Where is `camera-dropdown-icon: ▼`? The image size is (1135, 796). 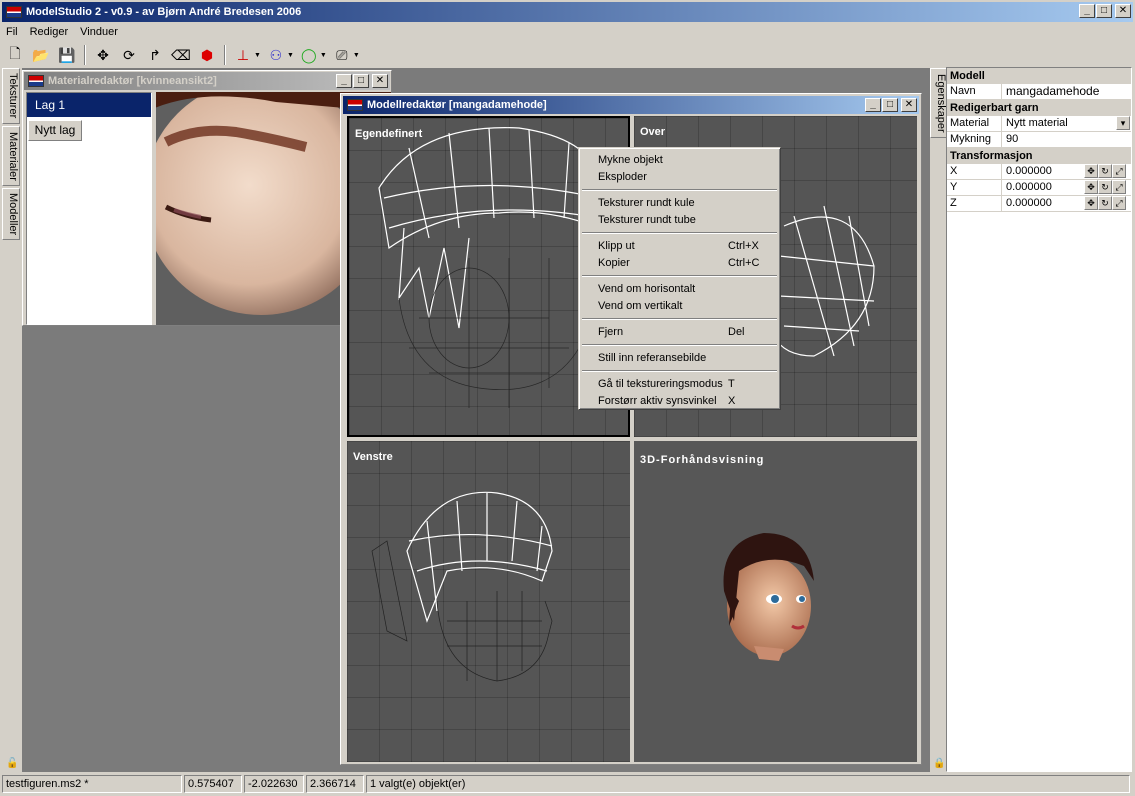
camera-dropdown-icon: ▼ is located at coordinates (356, 55).